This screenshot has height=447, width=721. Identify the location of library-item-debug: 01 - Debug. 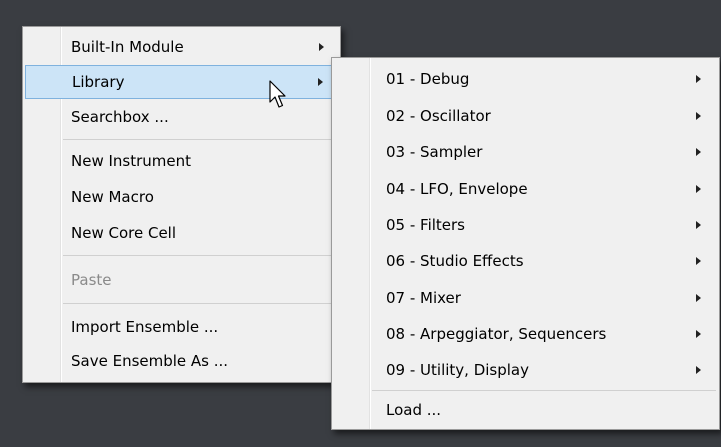
(525, 79).